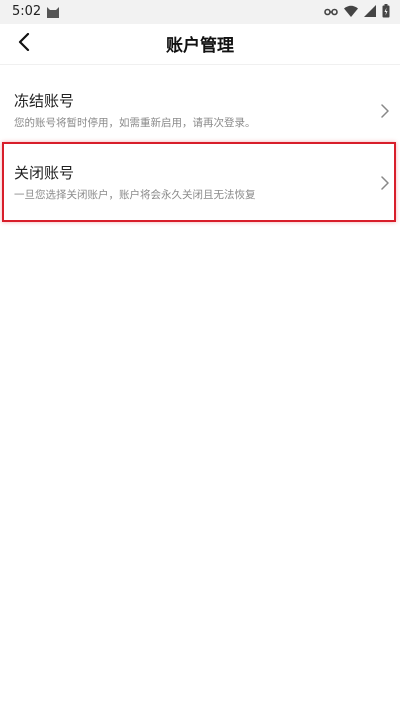  What do you see at coordinates (351, 13) in the screenshot?
I see `wifi-icon` at bounding box center [351, 13].